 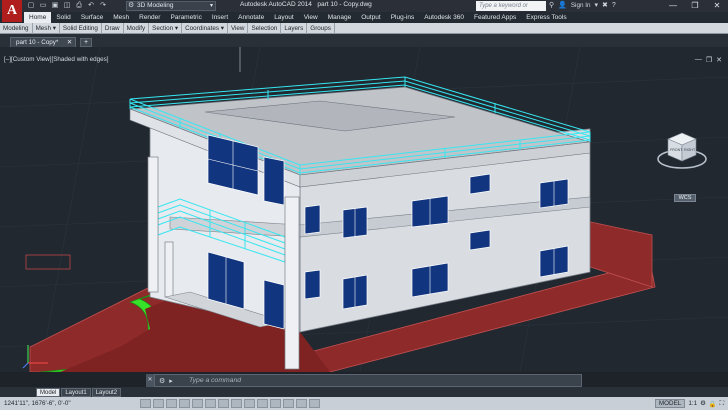 I want to click on selection-cycling-icon, so click(x=314, y=403).